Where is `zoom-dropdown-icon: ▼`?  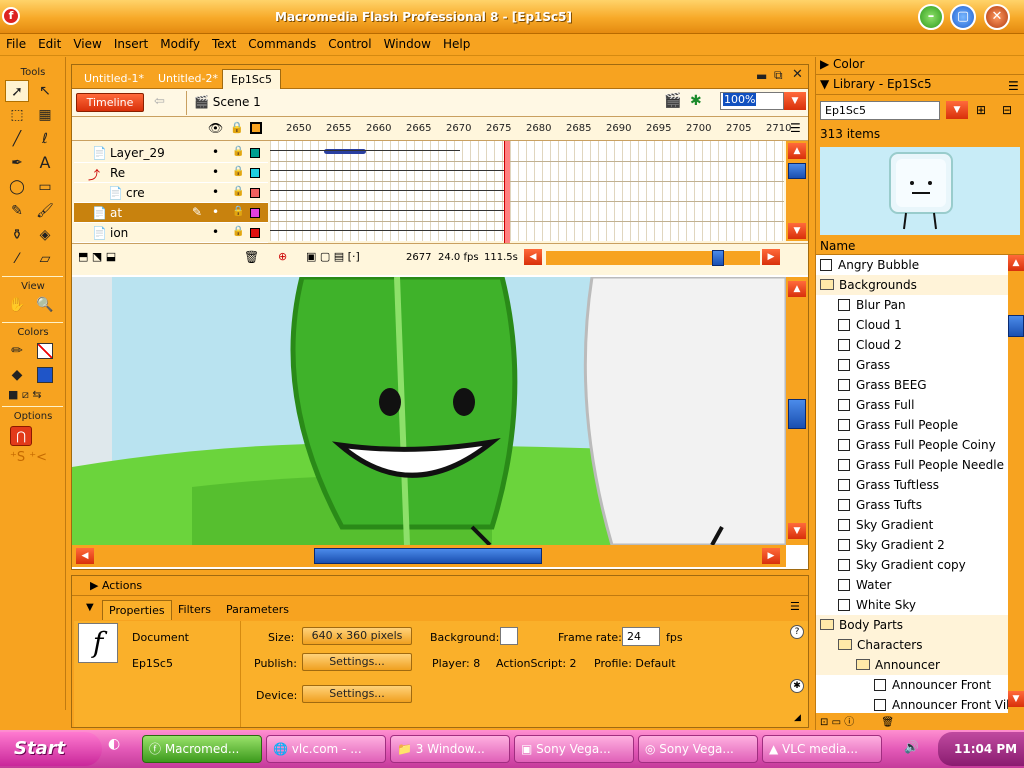
zoom-dropdown-icon: ▼ is located at coordinates (795, 101).